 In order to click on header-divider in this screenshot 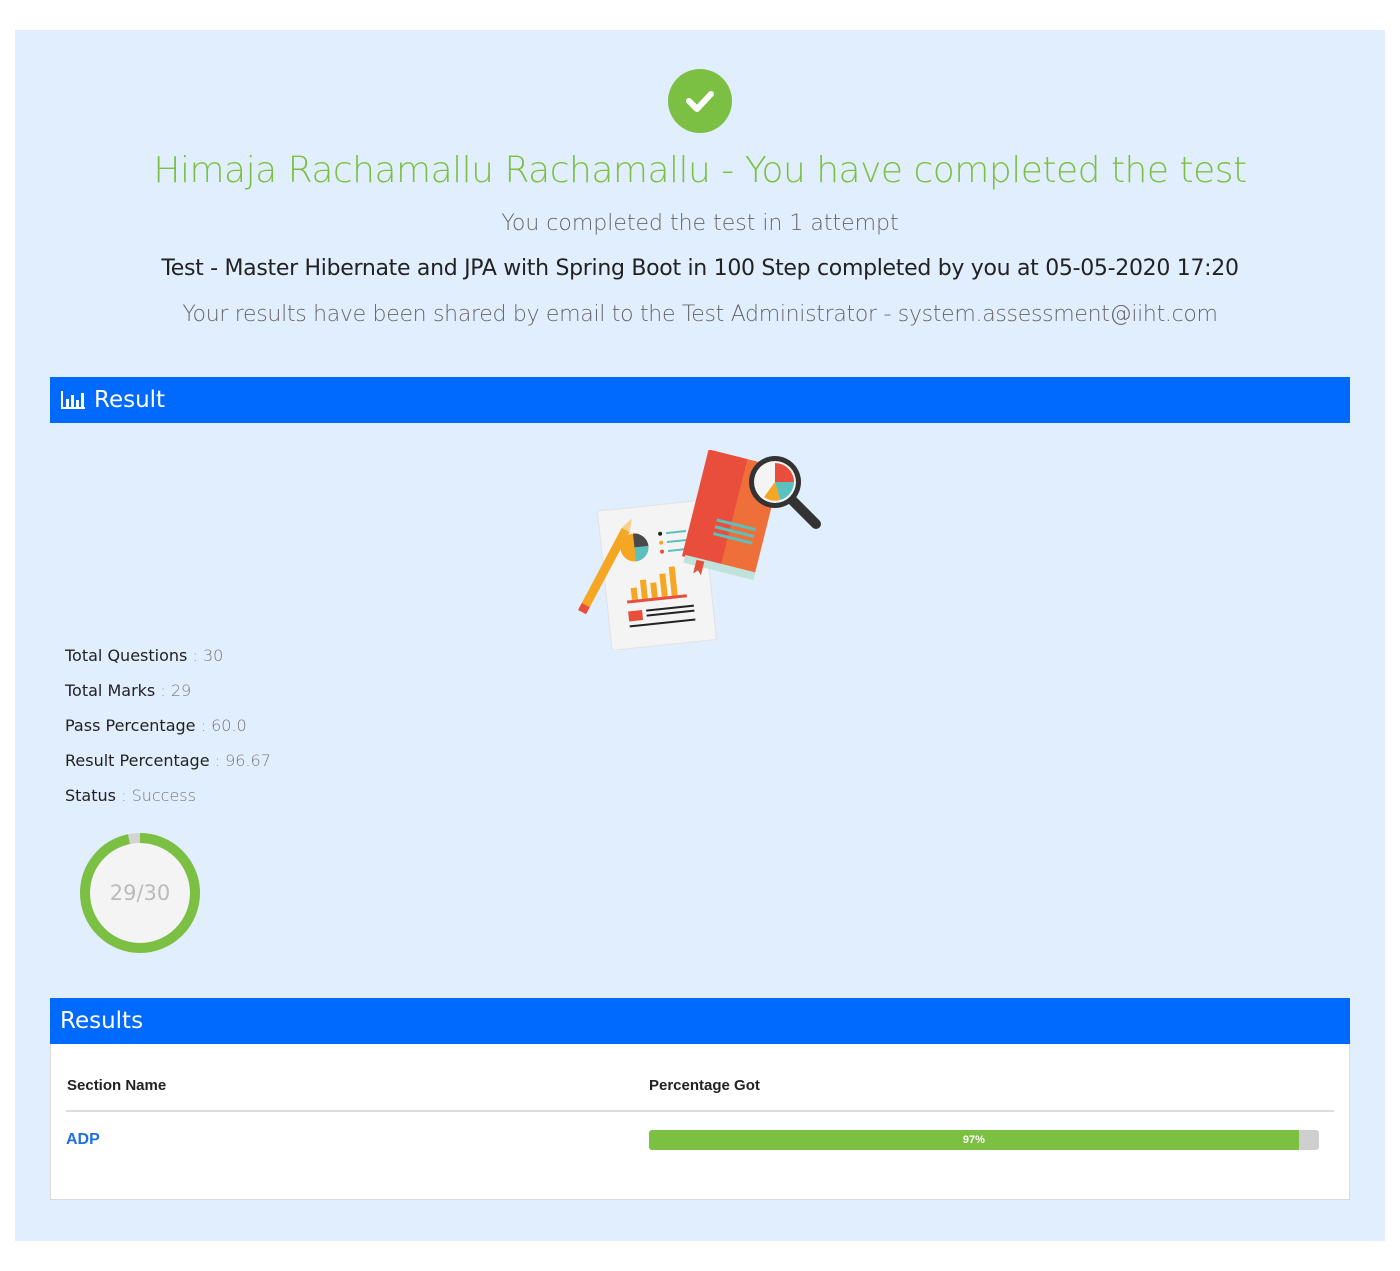, I will do `click(700, 1111)`.